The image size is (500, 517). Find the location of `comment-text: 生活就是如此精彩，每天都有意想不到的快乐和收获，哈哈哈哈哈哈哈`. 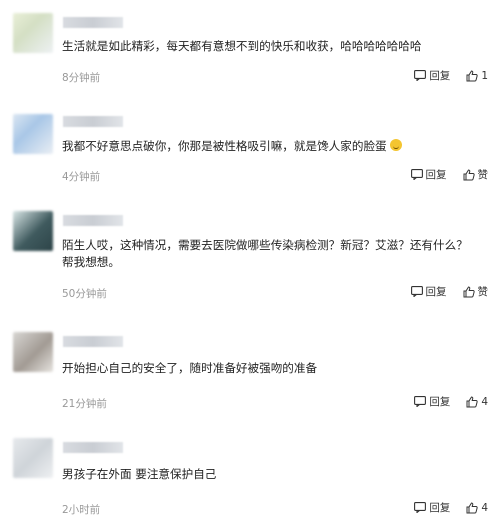

comment-text: 生活就是如此精彩，每天都有意想不到的快乐和收获，哈哈哈哈哈哈哈 is located at coordinates (242, 46).